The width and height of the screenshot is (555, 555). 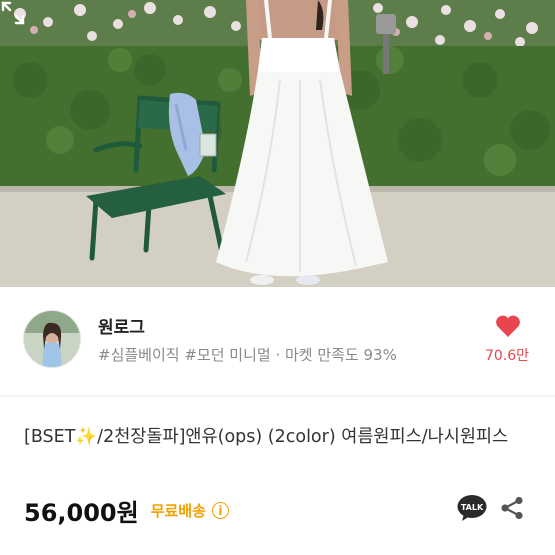 I want to click on kakaotalk-label: TALK, so click(x=472, y=507).